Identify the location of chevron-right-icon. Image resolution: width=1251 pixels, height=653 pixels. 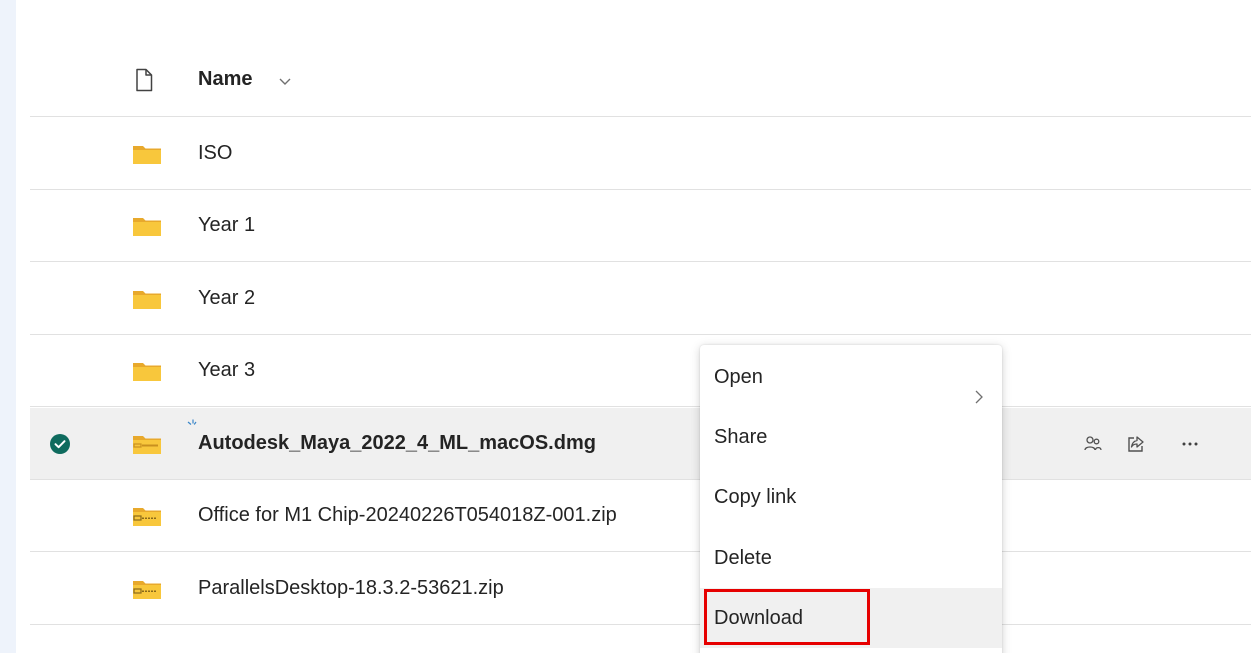
(979, 386).